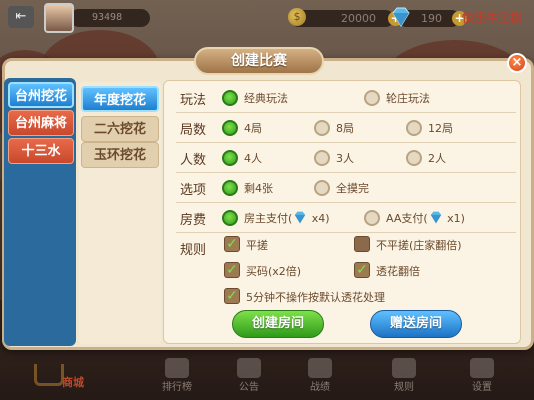  I want to click on close-button: ×, so click(517, 63).